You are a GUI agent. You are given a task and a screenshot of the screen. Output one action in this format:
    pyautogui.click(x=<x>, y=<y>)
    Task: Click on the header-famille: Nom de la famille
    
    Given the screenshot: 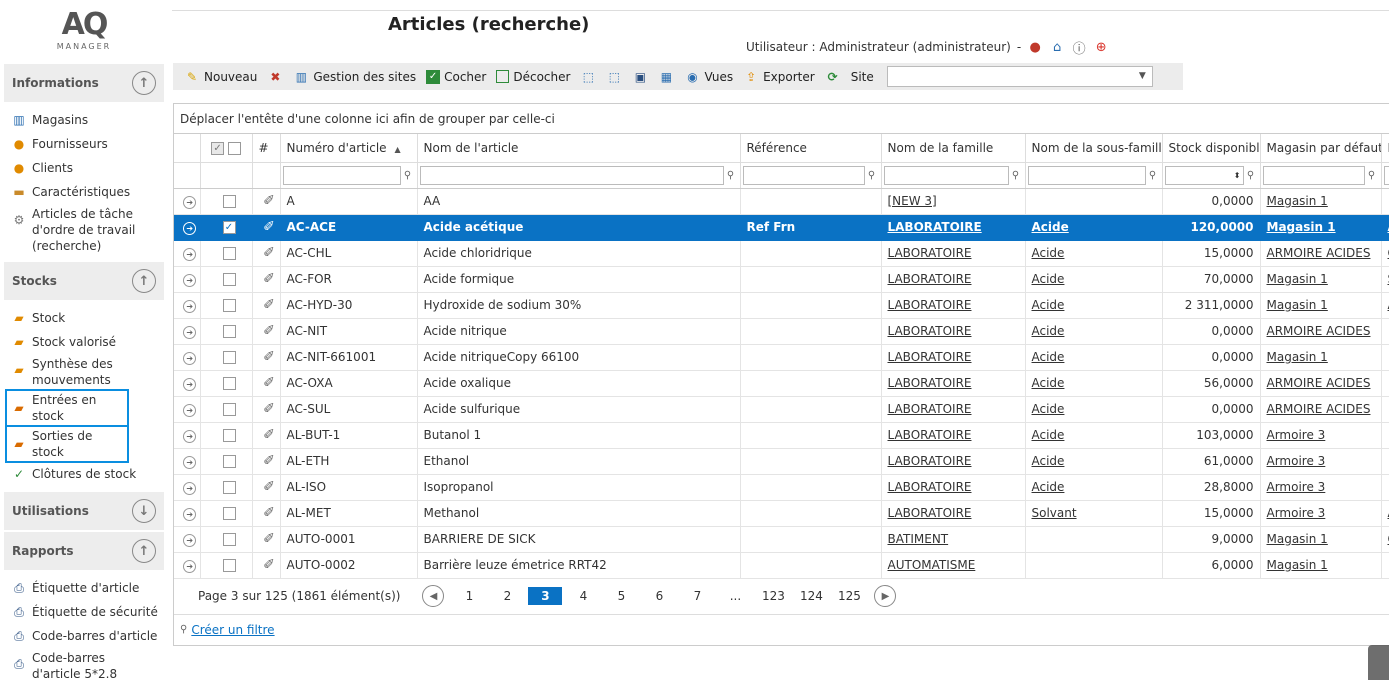 What is the action you would take?
    pyautogui.click(x=953, y=148)
    